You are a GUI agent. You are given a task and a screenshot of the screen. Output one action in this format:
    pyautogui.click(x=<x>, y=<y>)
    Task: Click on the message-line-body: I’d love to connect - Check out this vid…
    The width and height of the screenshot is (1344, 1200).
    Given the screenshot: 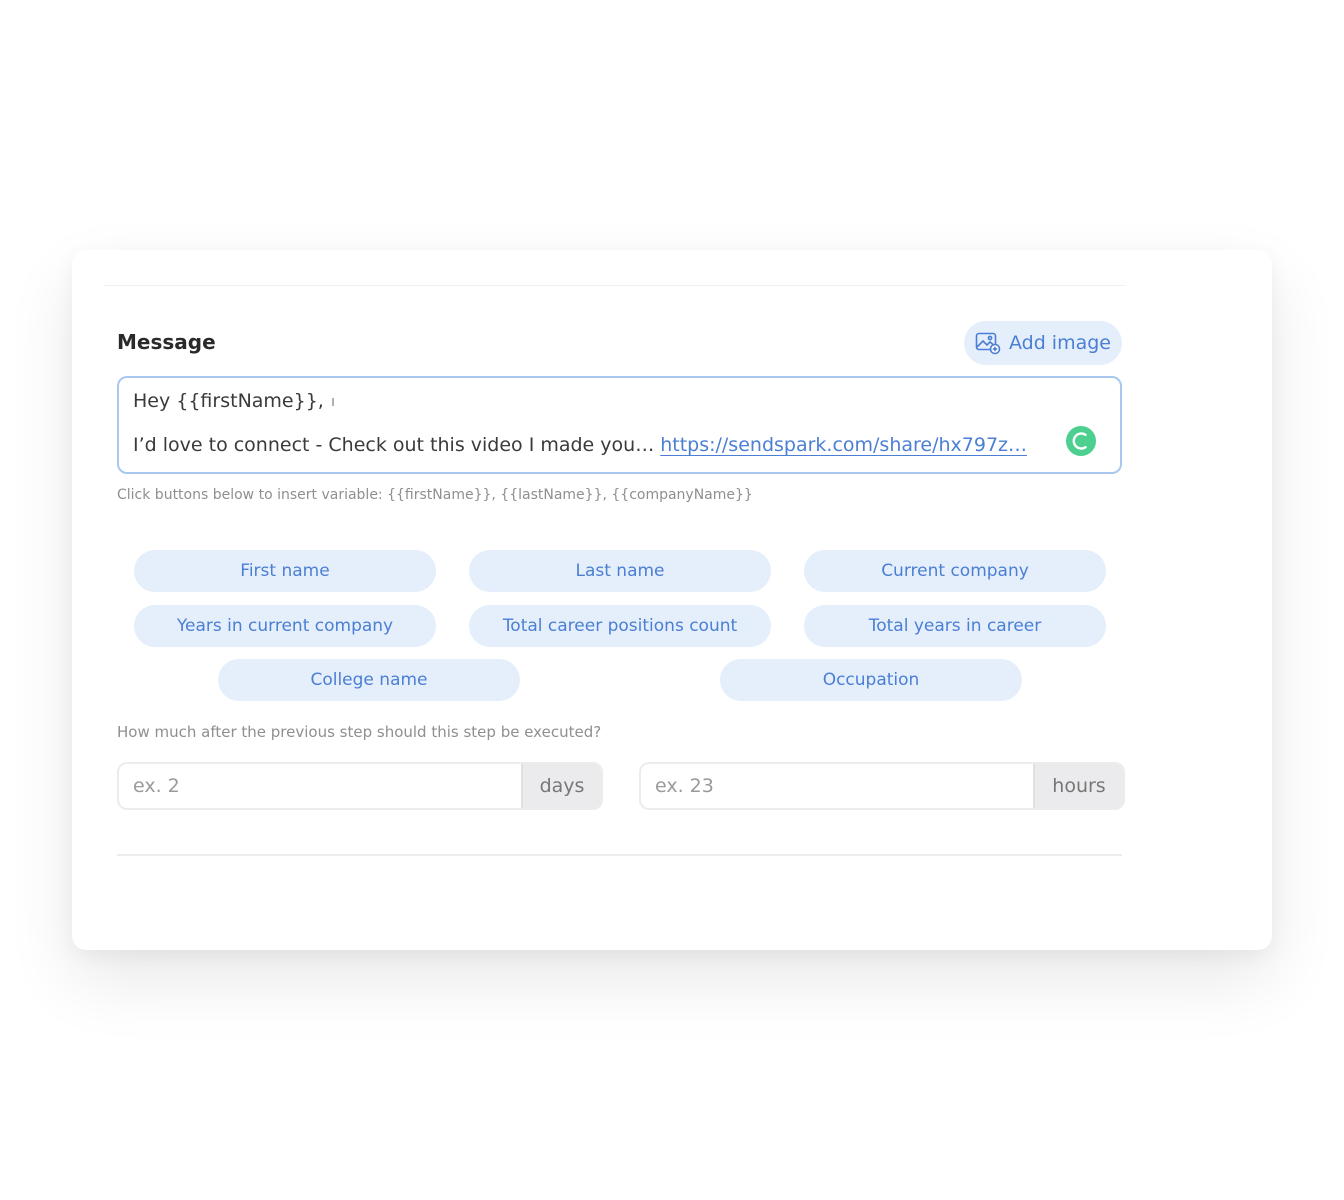 What is the action you would take?
    pyautogui.click(x=580, y=445)
    